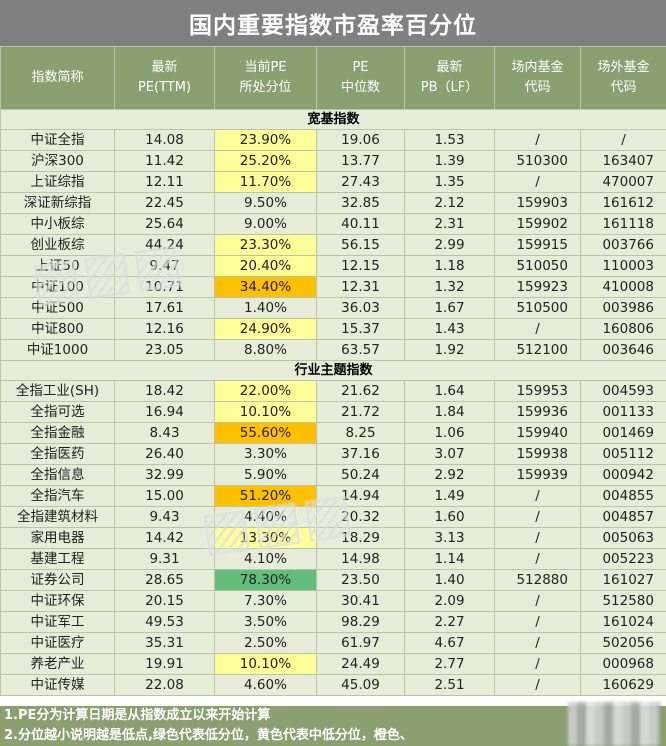 The height and width of the screenshot is (746, 666). I want to click on footnote-line: 2.分位越小说明越是低点,绿色代表低分位，黄色代表中低分位，橙色、, so click(208, 735).